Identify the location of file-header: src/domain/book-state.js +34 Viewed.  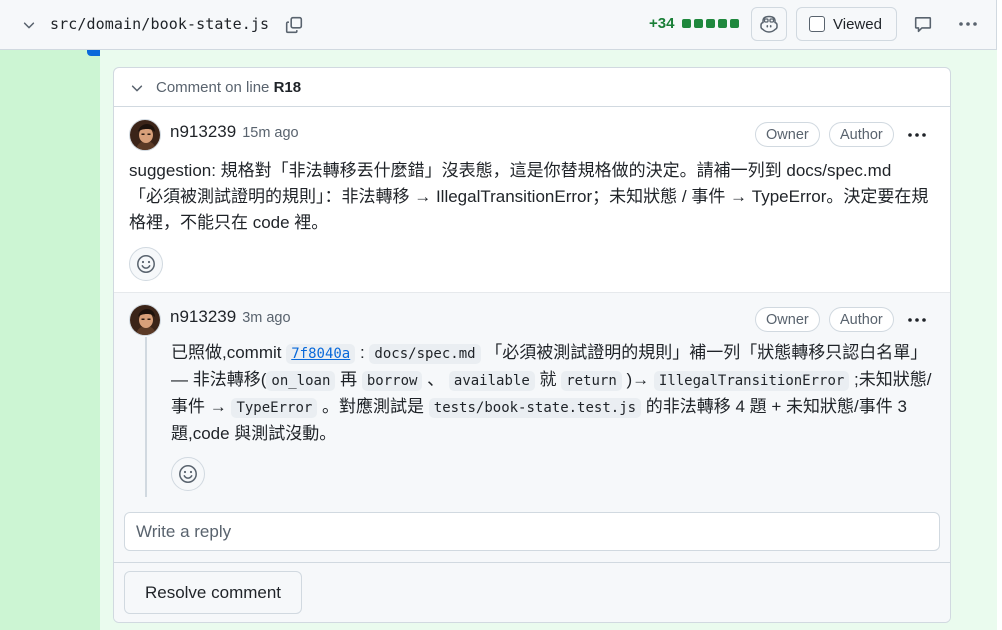
(498, 25).